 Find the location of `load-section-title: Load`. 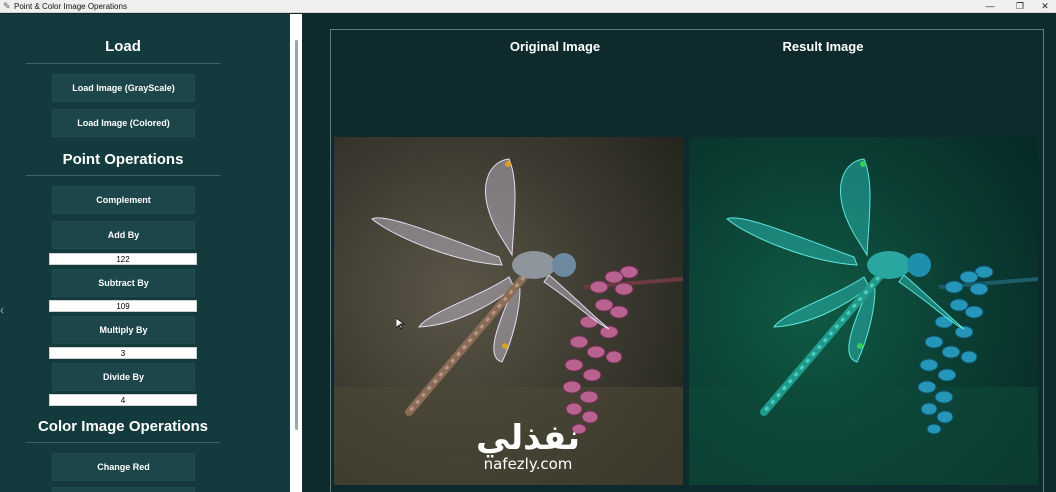

load-section-title: Load is located at coordinates (123, 46).